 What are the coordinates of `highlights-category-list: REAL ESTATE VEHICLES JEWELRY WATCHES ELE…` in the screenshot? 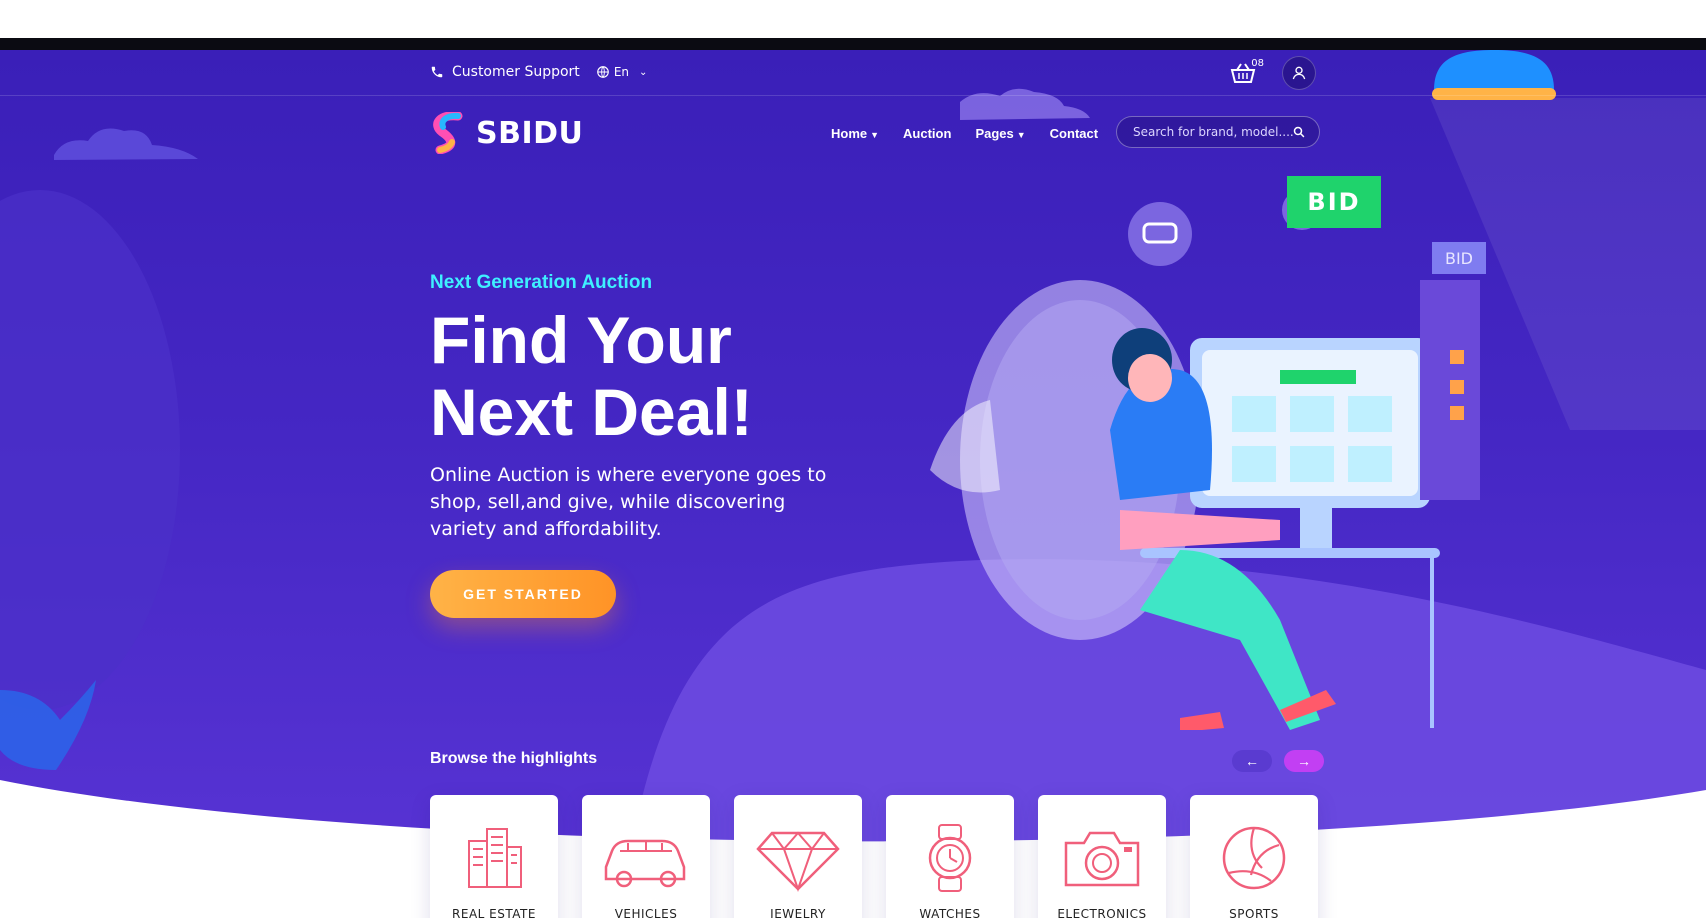 It's located at (874, 856).